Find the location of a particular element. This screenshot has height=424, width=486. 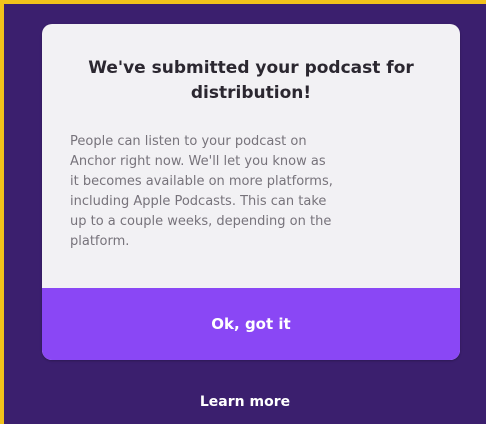

dialog-message-line: up to a couple weeks, depending on the is located at coordinates (201, 221).